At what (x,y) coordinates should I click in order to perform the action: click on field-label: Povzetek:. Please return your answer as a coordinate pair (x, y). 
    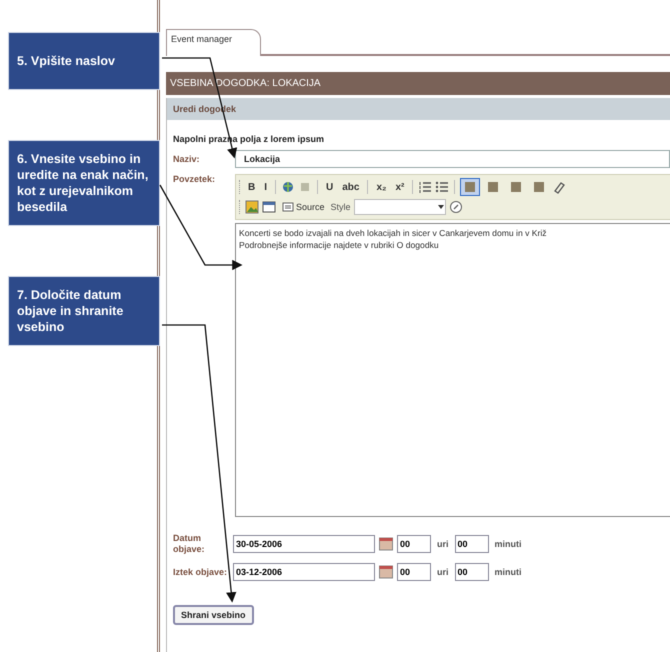
    Looking at the image, I should click on (194, 179).